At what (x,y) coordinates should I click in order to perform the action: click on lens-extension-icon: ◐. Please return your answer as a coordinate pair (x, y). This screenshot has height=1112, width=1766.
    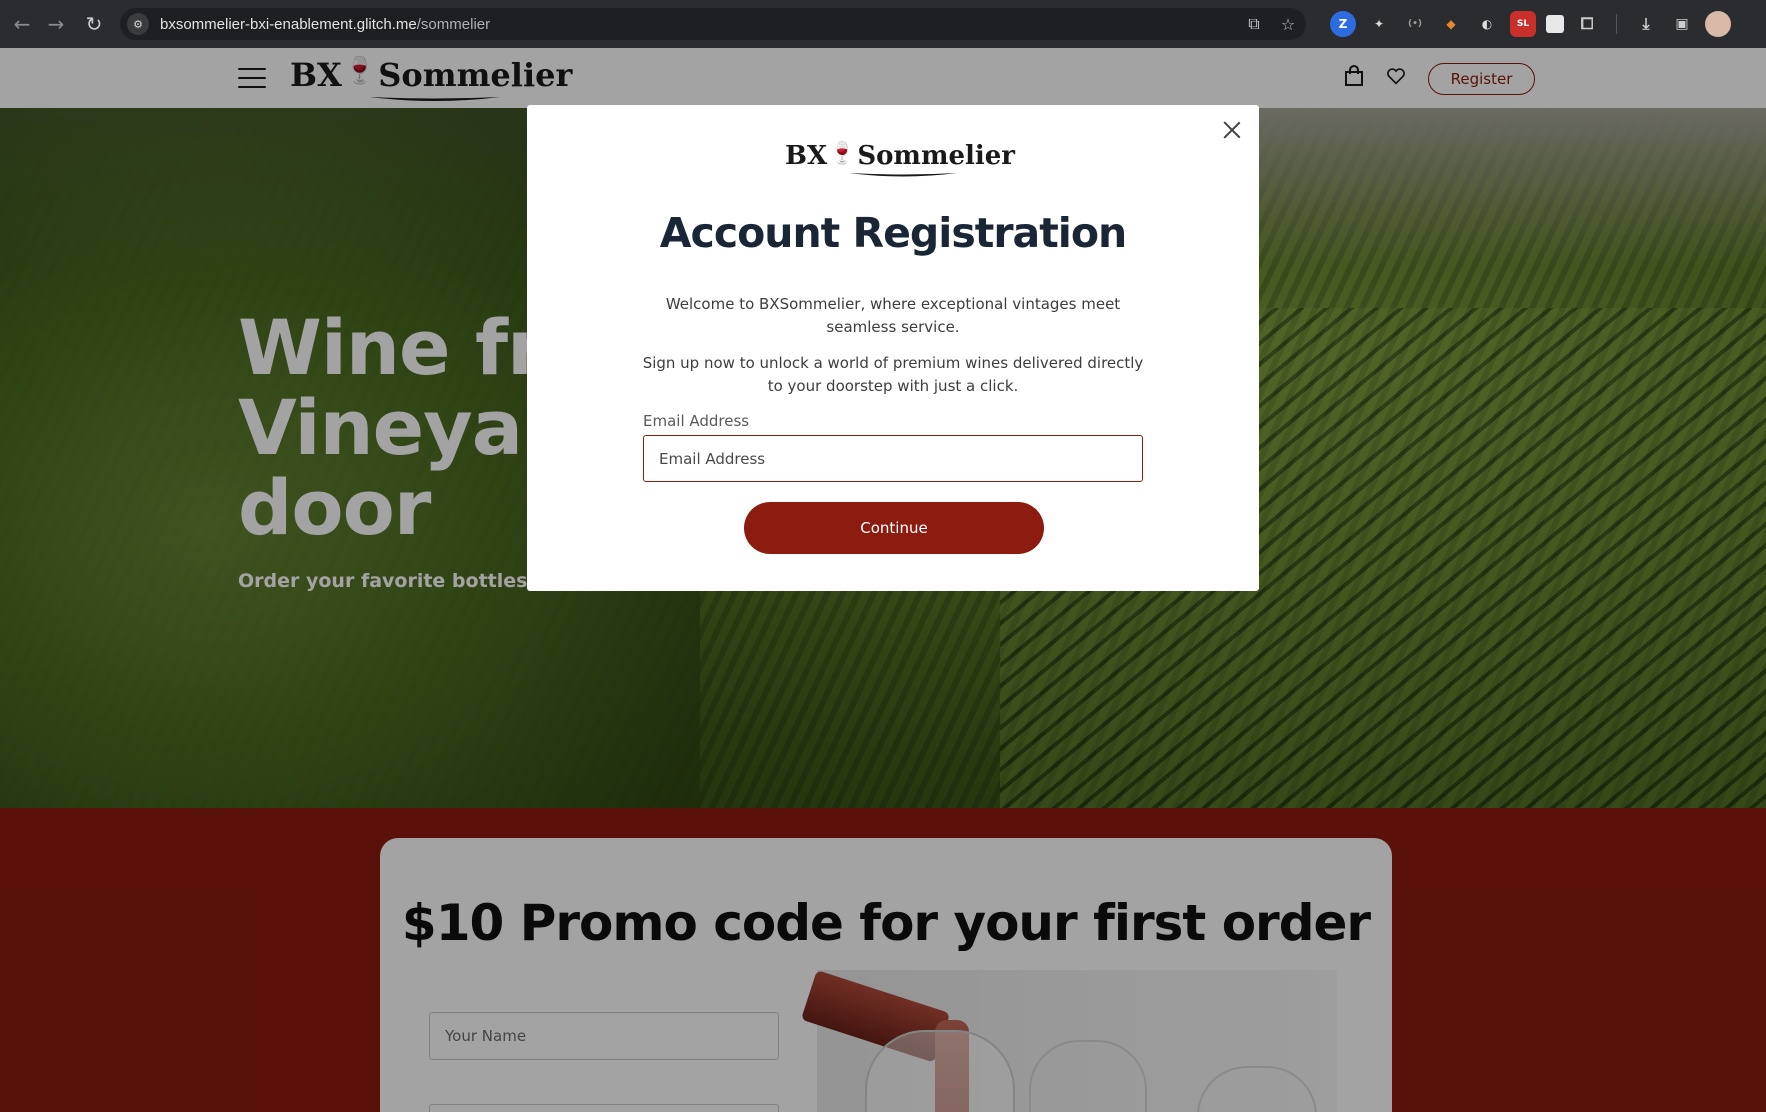
    Looking at the image, I should click on (1487, 24).